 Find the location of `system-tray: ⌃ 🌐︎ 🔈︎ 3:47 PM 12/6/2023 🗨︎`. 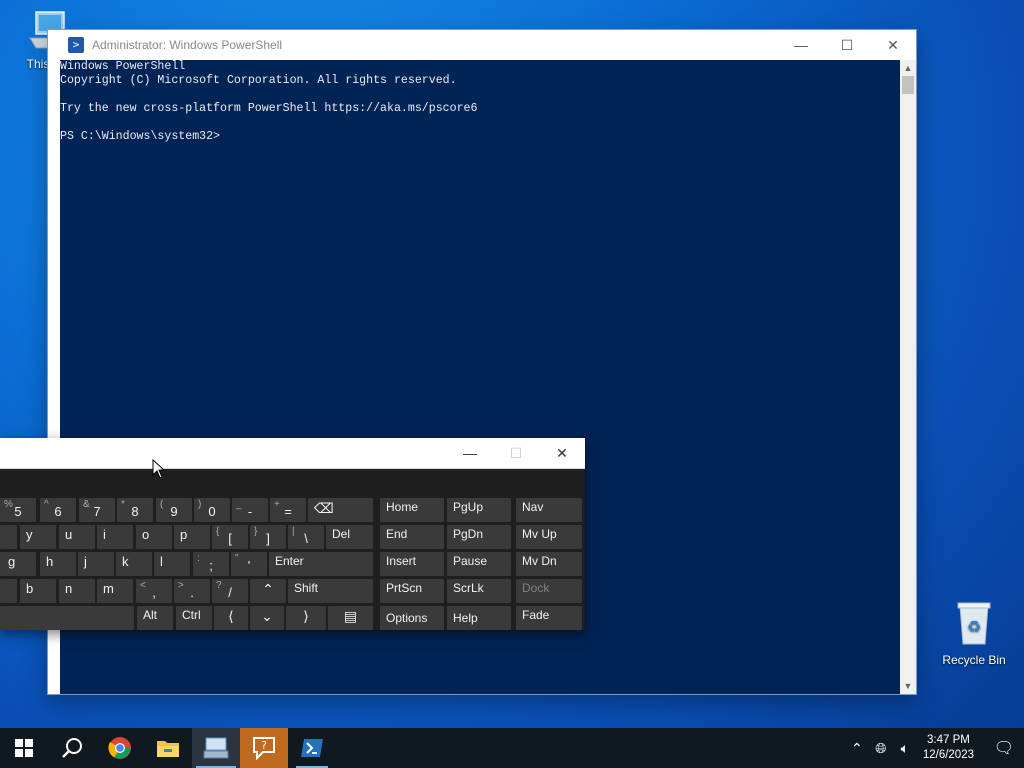

system-tray: ⌃ 🌐︎ 🔈︎ 3:47 PM 12/6/2023 🗨︎ is located at coordinates (934, 748).